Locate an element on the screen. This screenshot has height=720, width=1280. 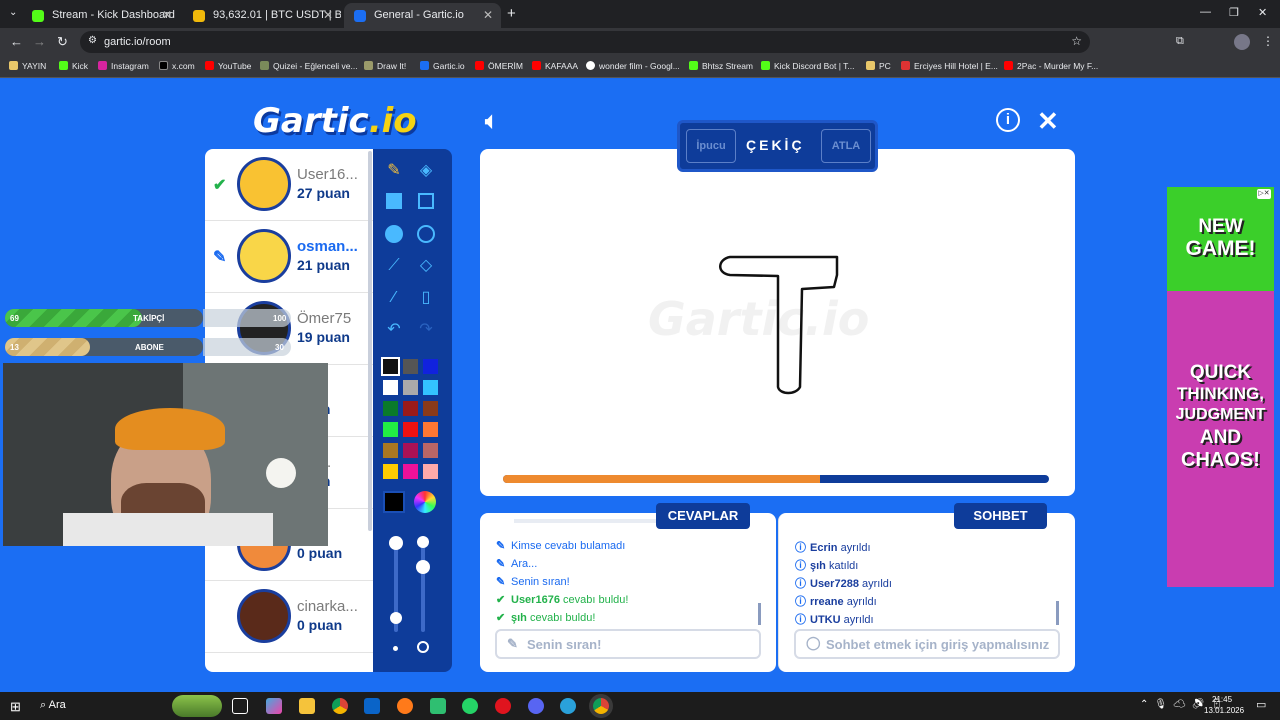
back-icon: ← is located at coordinates (16, 41).